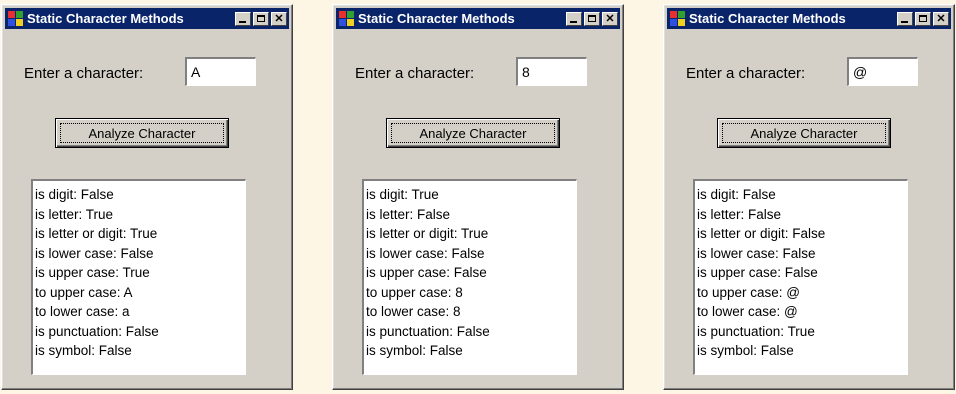 The image size is (956, 394). I want to click on result-line: is digit: True, so click(402, 194).